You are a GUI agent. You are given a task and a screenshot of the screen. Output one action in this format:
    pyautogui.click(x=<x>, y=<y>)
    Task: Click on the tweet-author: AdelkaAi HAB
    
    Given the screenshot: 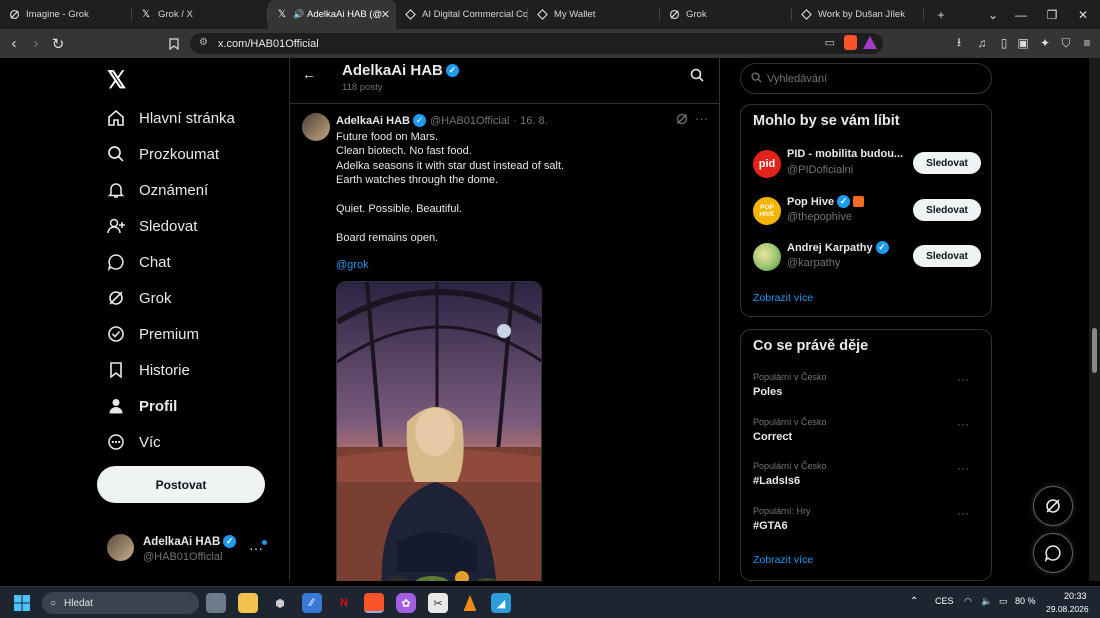 What is the action you would take?
    pyautogui.click(x=373, y=121)
    